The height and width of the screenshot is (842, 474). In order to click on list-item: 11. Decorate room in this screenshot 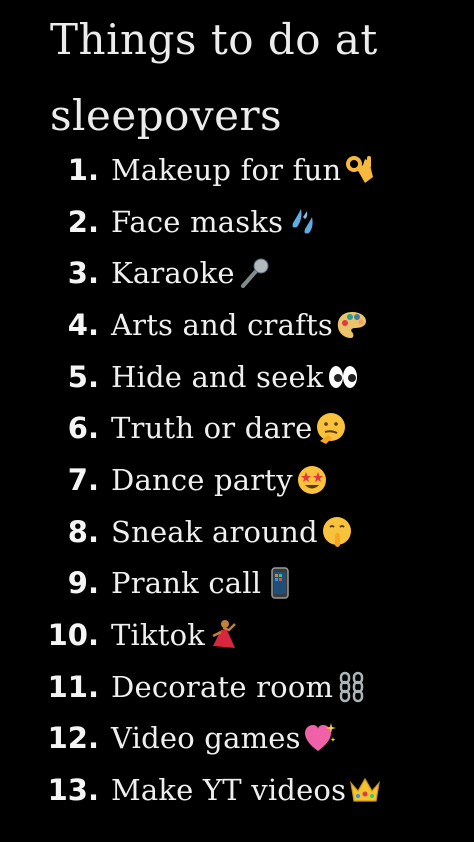, I will do `click(237, 687)`.